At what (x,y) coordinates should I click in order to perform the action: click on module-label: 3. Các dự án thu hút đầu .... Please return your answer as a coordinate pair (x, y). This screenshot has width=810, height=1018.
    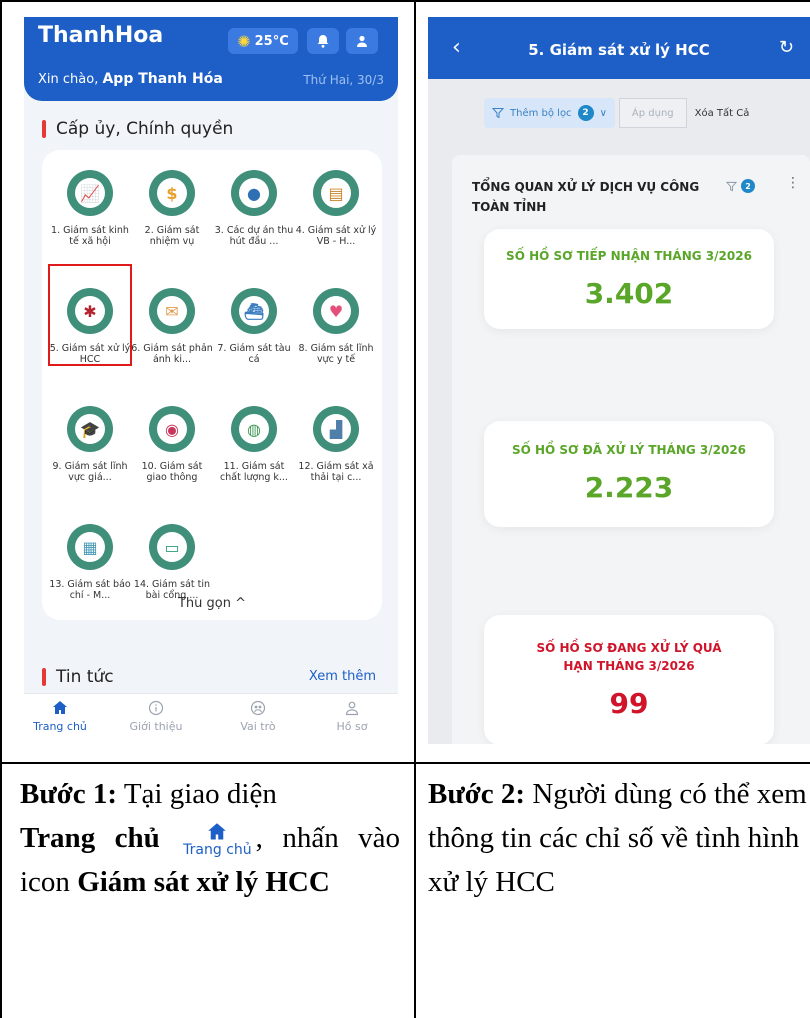
    Looking at the image, I should click on (254, 236).